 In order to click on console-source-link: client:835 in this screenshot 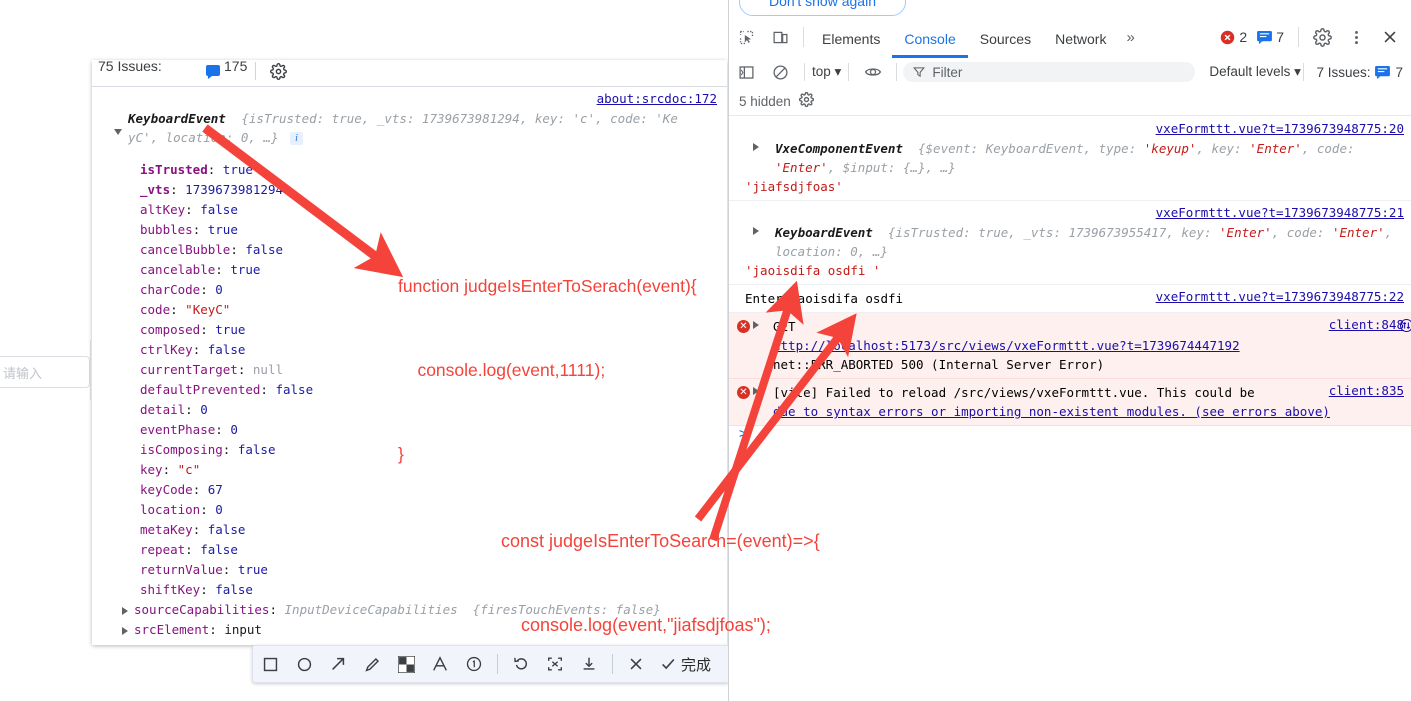, I will do `click(1366, 390)`.